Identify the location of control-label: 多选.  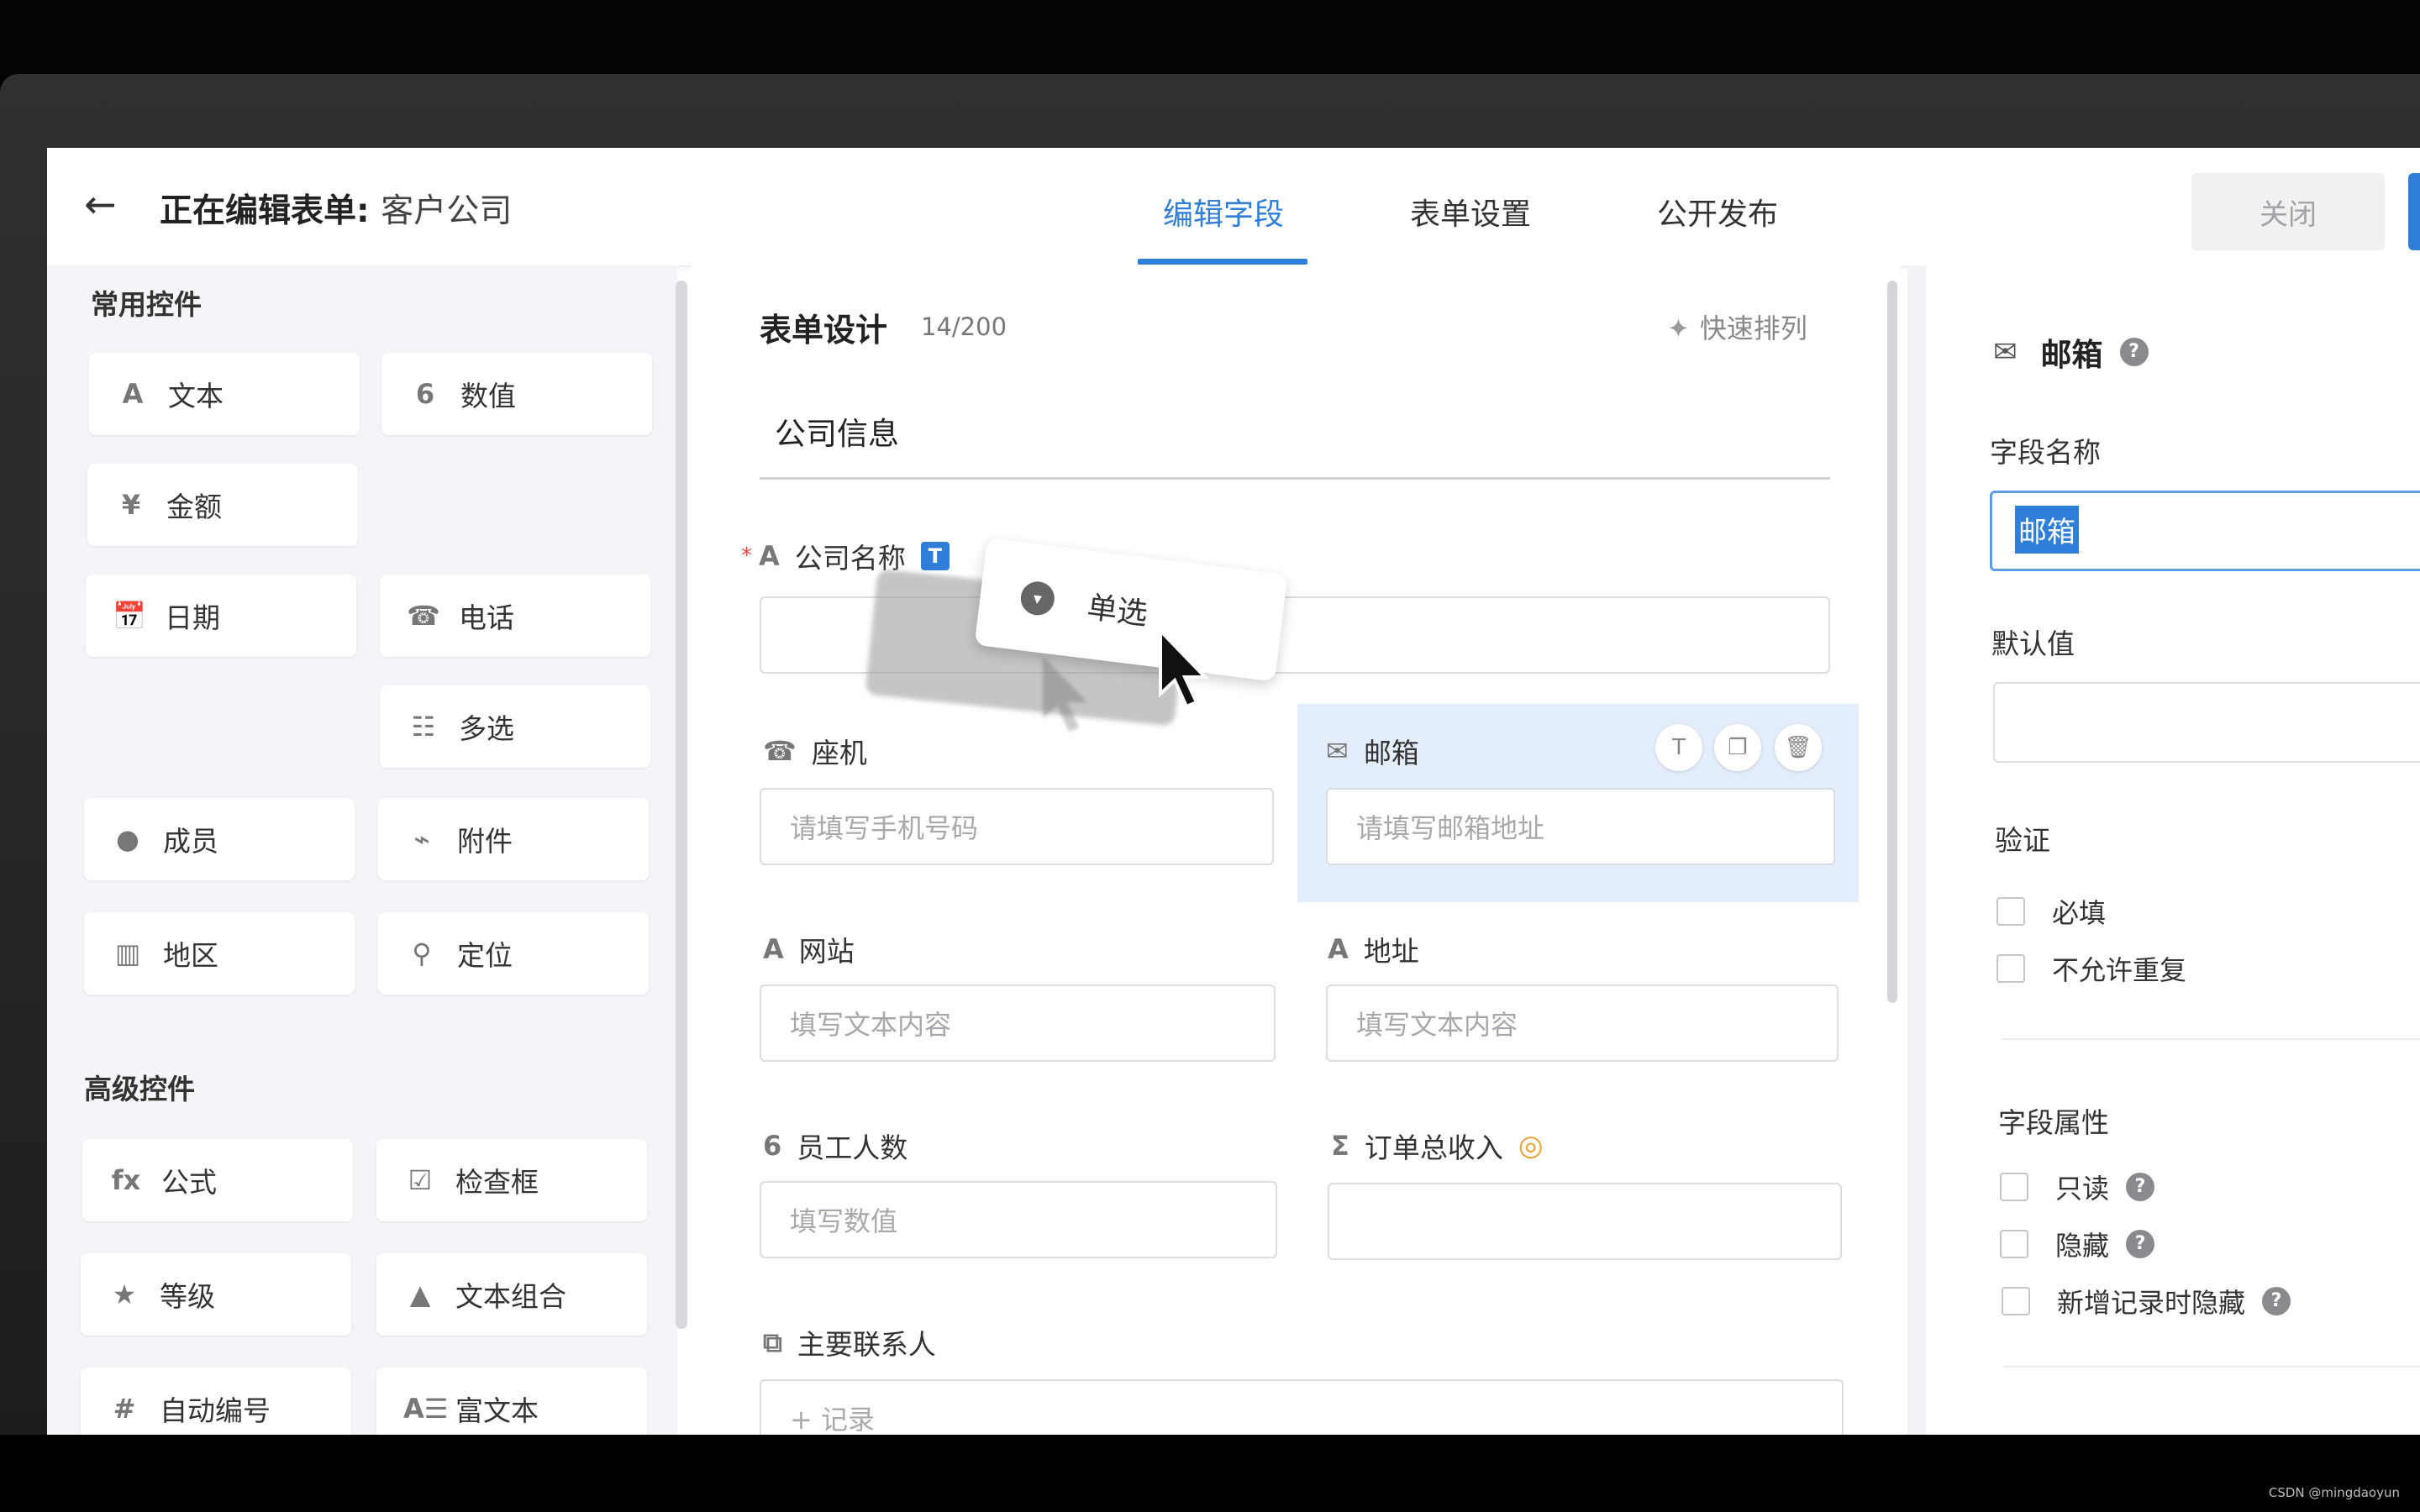
(486, 728).